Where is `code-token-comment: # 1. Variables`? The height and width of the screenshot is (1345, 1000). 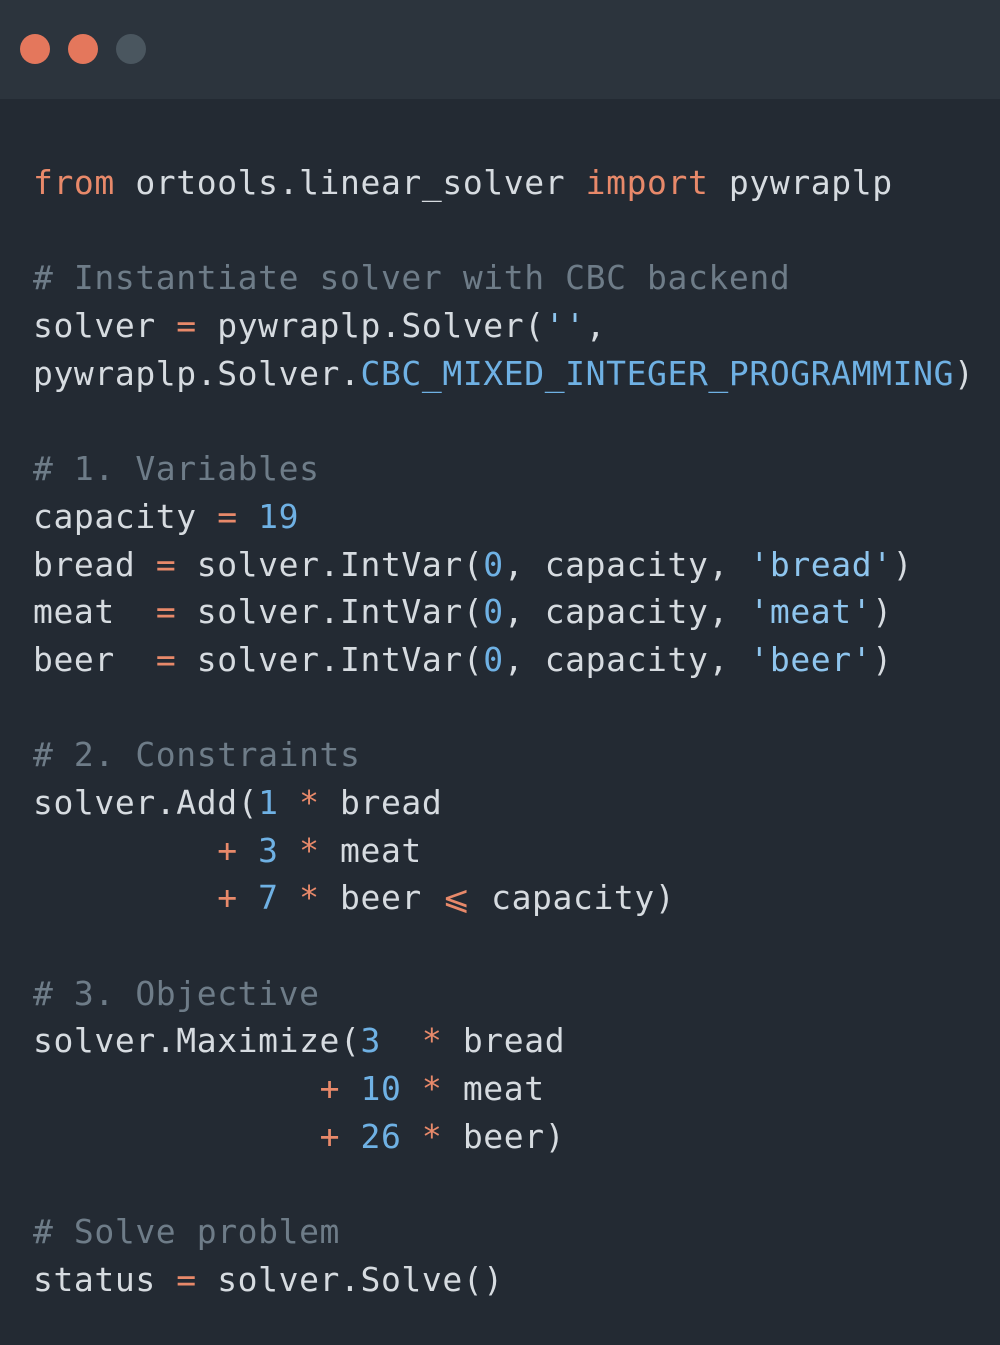
code-token-comment: # 1. Variables is located at coordinates (176, 469).